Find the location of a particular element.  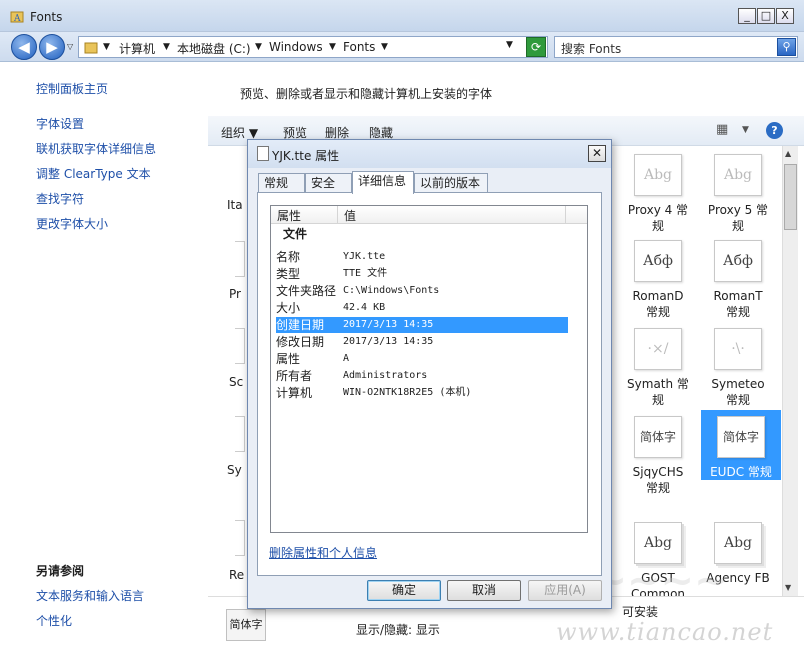

font-tile-symeteo: ·\· Symeteo 常规 is located at coordinates (738, 368).